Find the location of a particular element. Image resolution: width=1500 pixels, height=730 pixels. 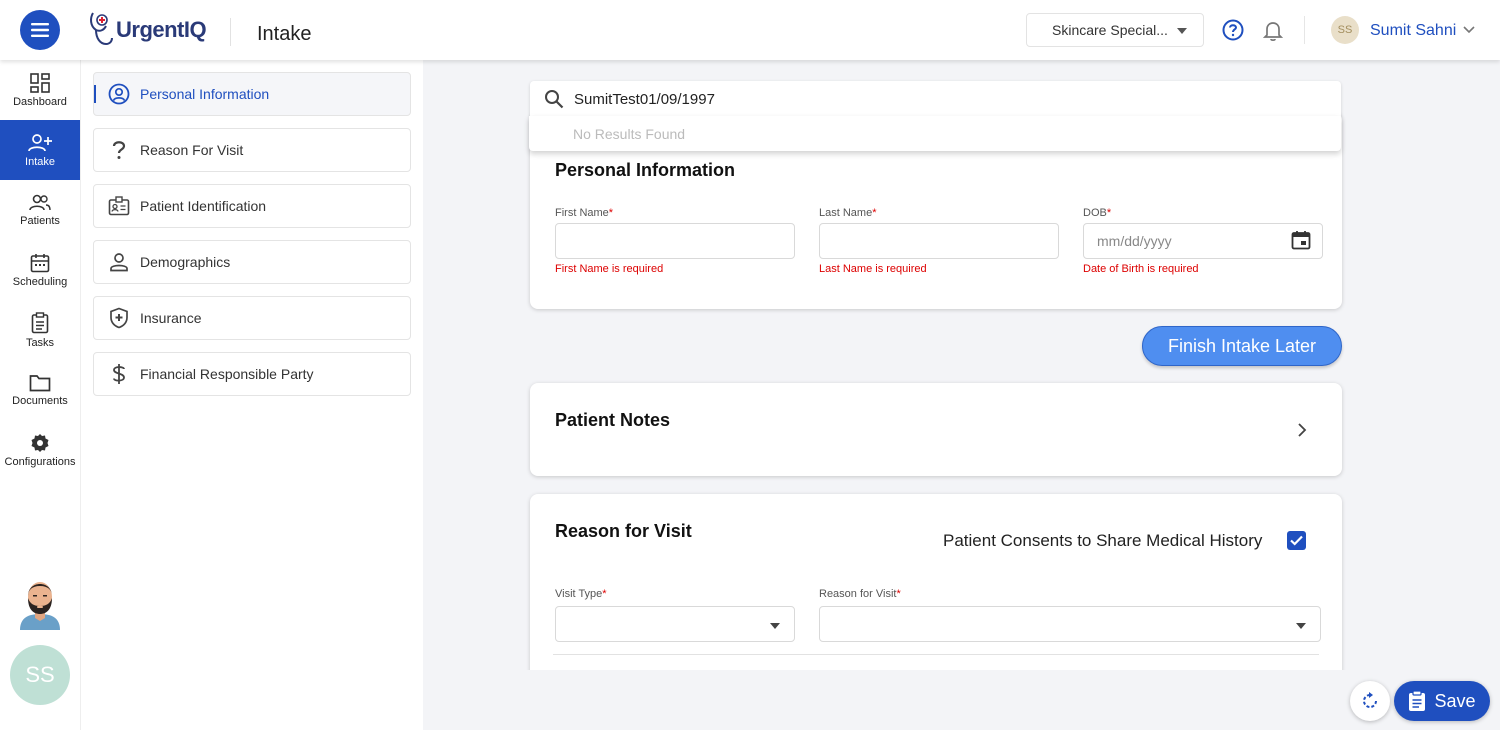

first-name-error: First Name is required is located at coordinates (609, 269).